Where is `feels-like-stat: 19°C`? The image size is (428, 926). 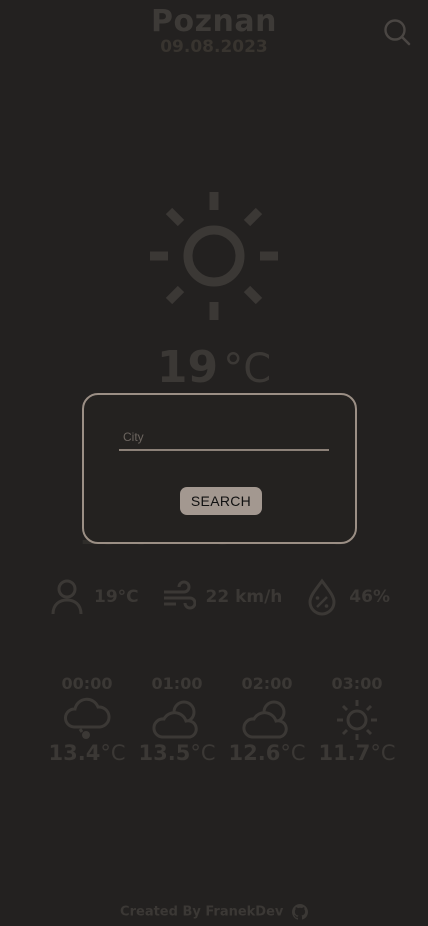 feels-like-stat: 19°C is located at coordinates (94, 597).